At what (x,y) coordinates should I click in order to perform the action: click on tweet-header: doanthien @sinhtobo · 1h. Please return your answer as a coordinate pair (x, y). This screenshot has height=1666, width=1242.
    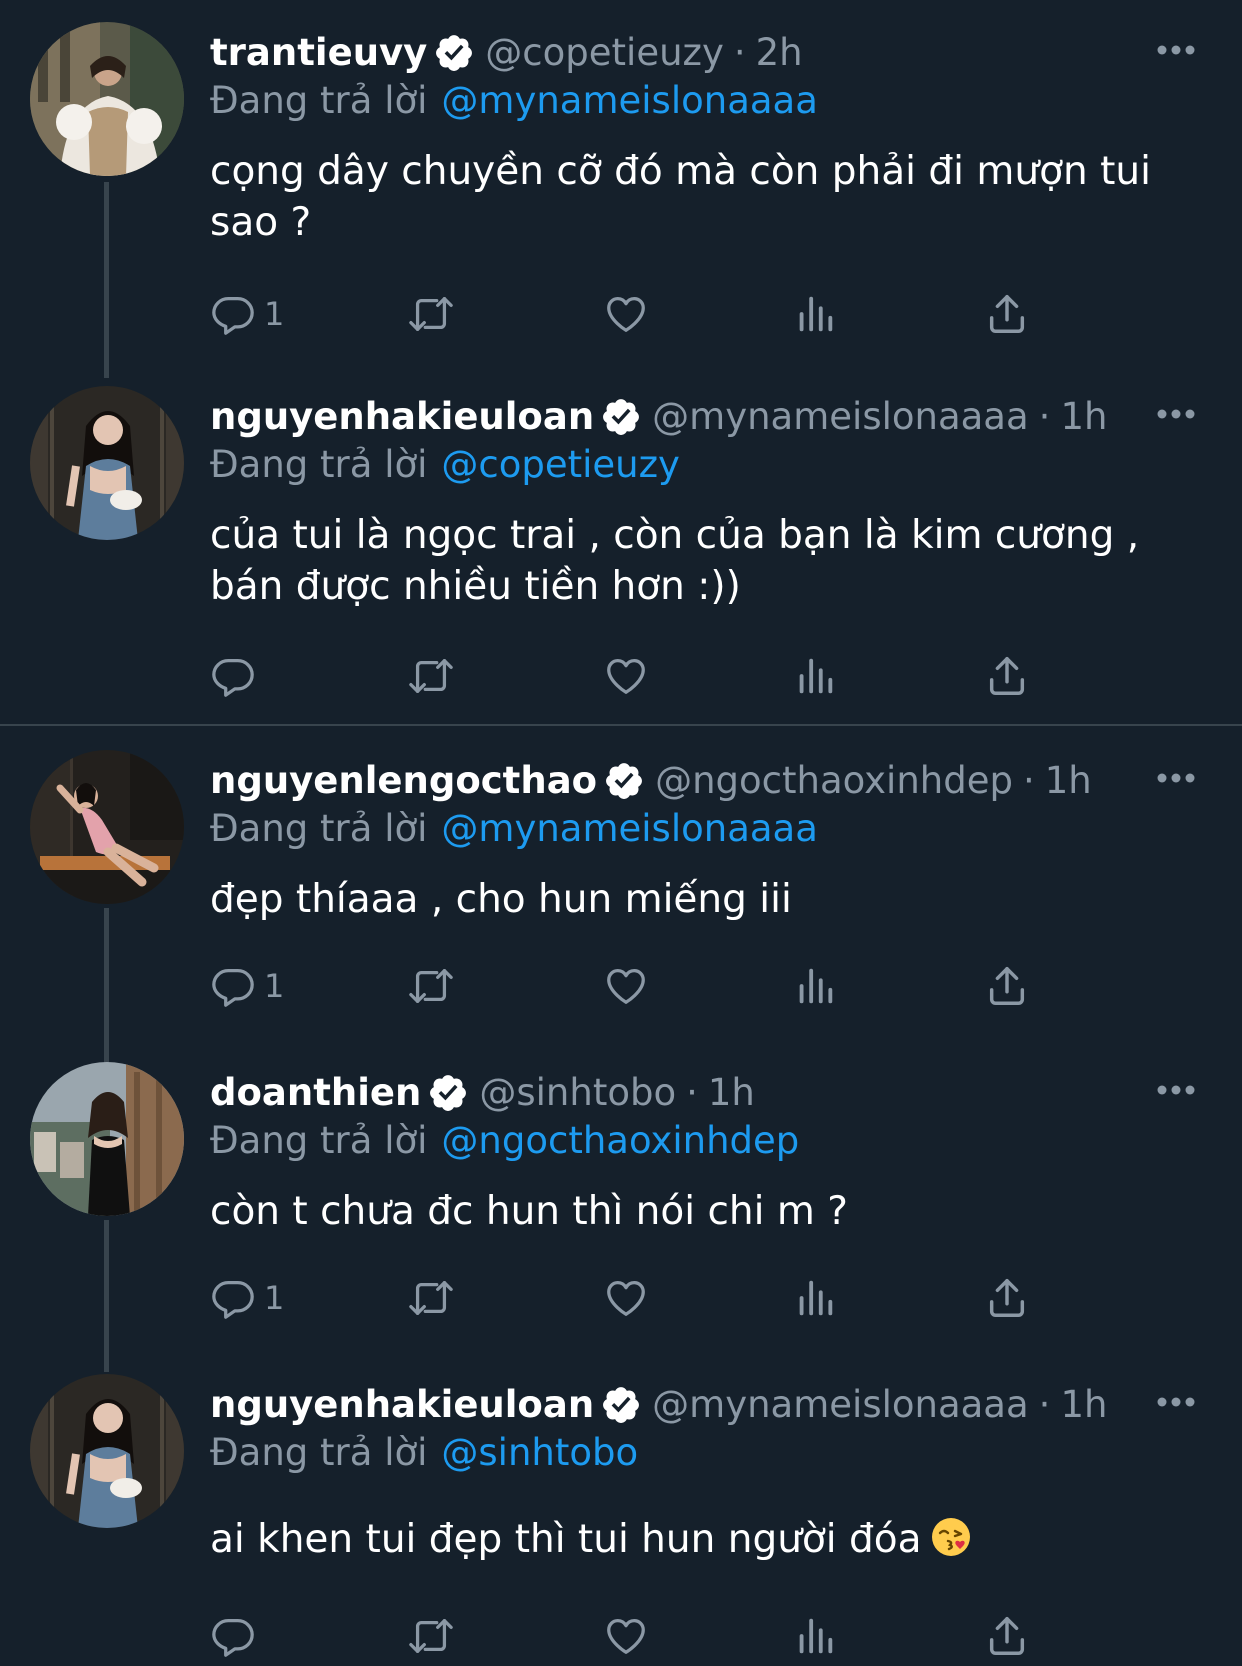
    Looking at the image, I should click on (482, 1093).